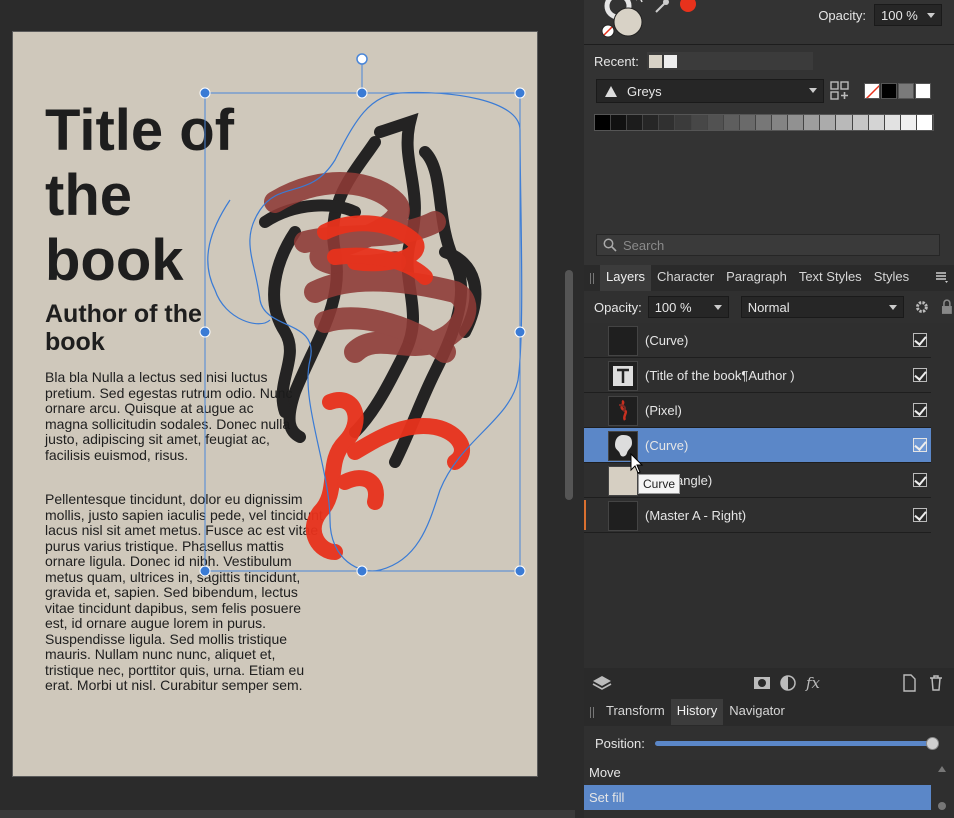  What do you see at coordinates (362, 571) in the screenshot?
I see `resize-handle-bottom` at bounding box center [362, 571].